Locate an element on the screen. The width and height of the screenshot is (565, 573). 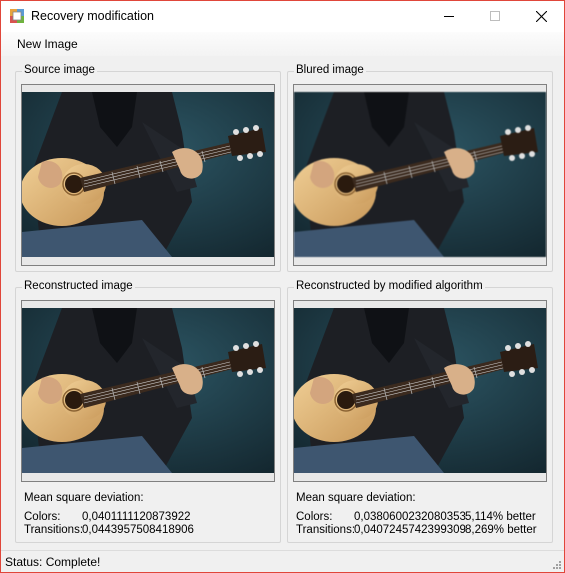
transitions-value: 0,0443957508418906 is located at coordinates (138, 530).